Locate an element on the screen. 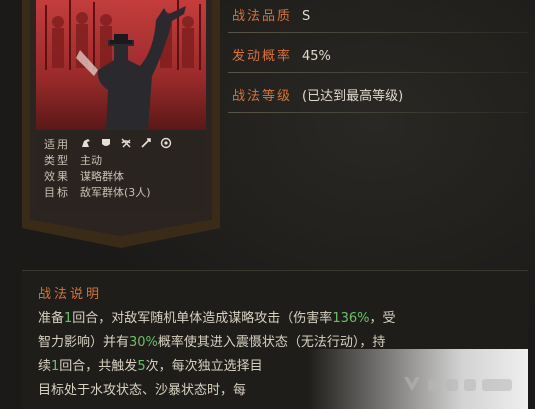 Image resolution: width=535 pixels, height=409 pixels. card-row-target: 目标 敌军群体(3人) is located at coordinates (97, 192).